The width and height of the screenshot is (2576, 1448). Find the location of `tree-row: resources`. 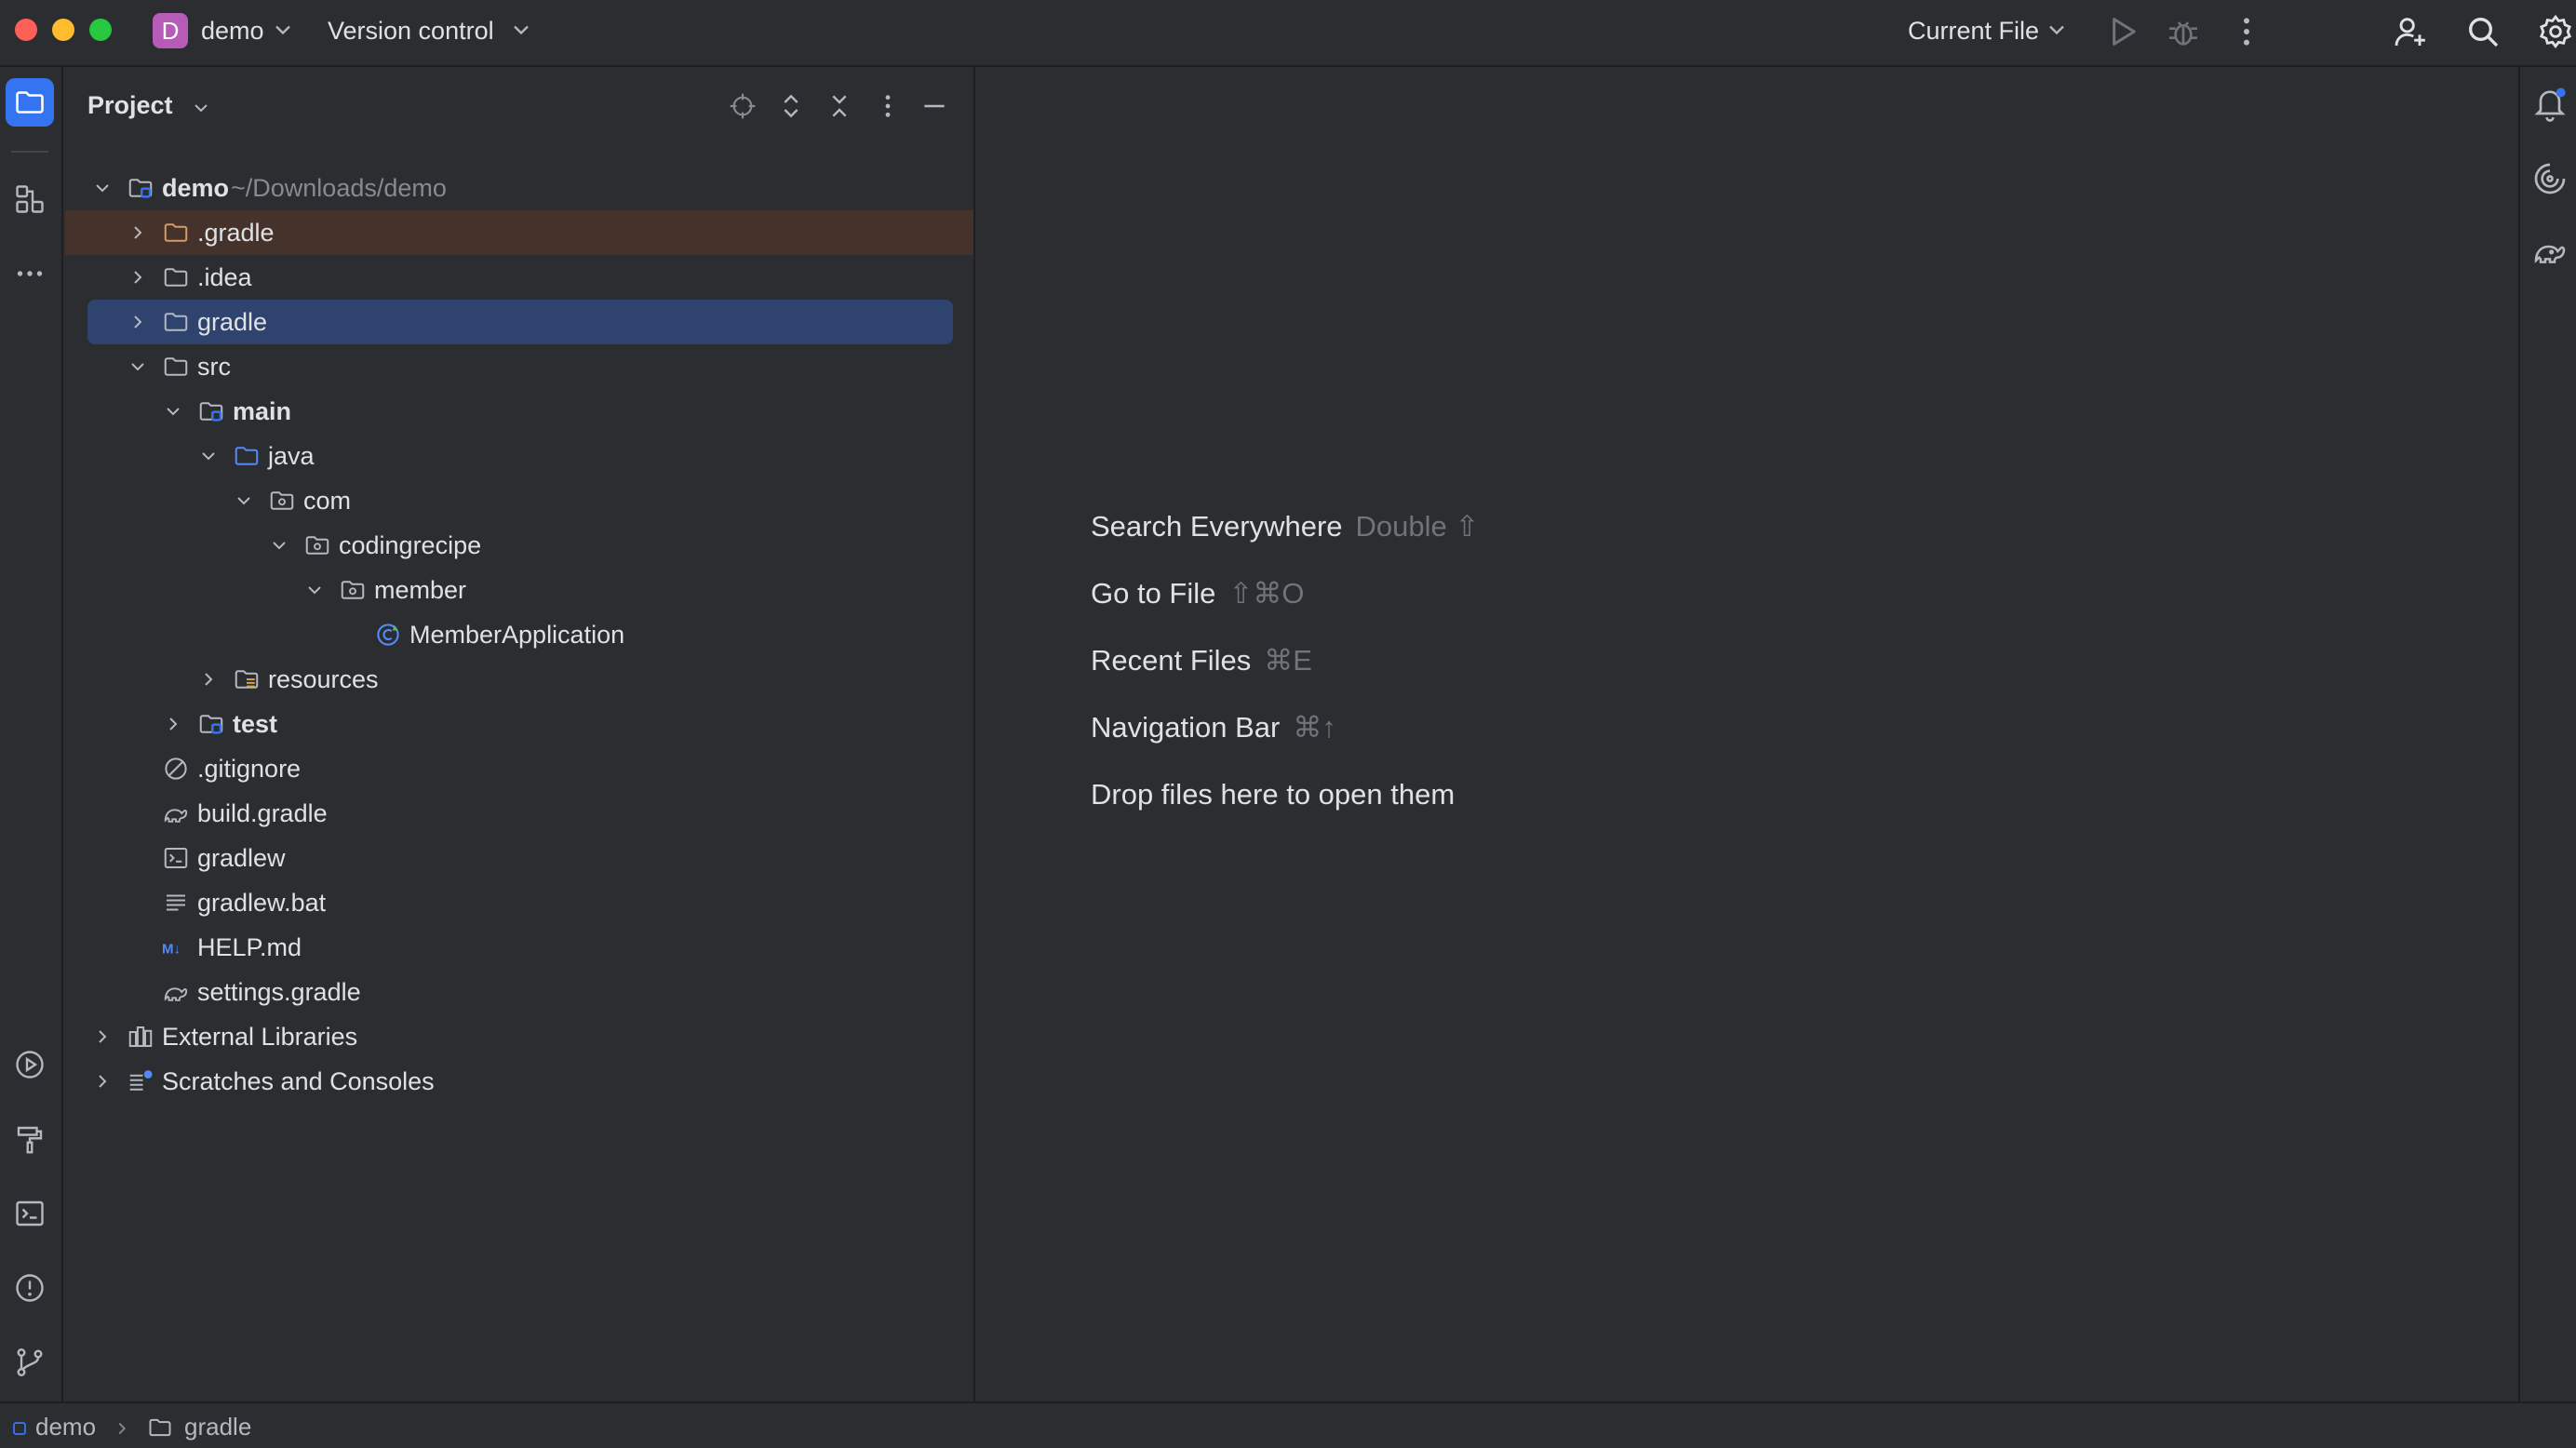

tree-row: resources is located at coordinates (519, 679).